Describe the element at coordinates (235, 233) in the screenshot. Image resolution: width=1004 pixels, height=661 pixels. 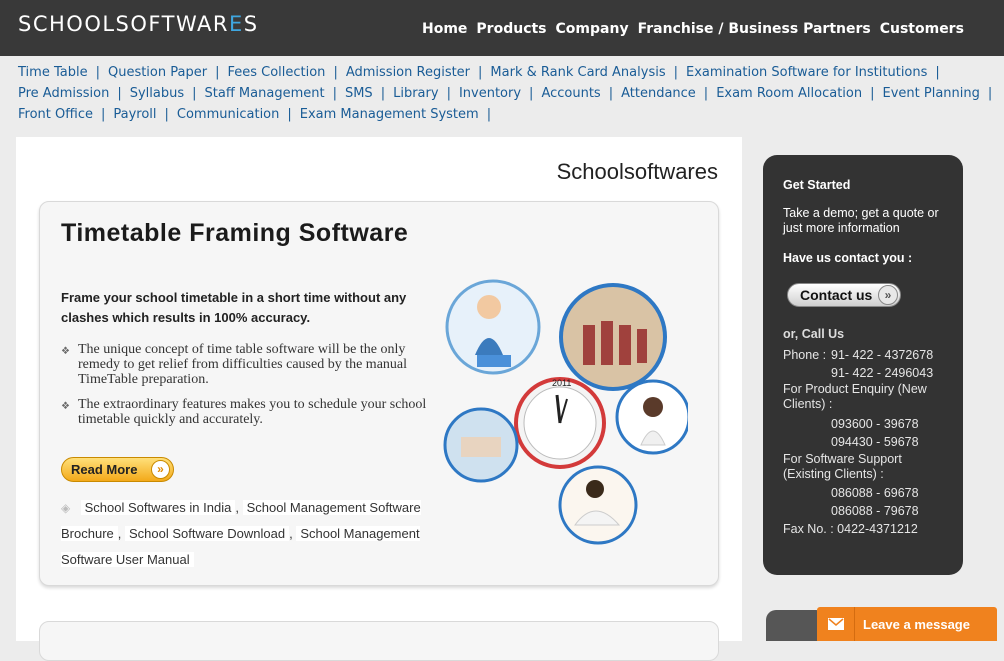
I see `product-title: Timetable Framing Software` at that location.